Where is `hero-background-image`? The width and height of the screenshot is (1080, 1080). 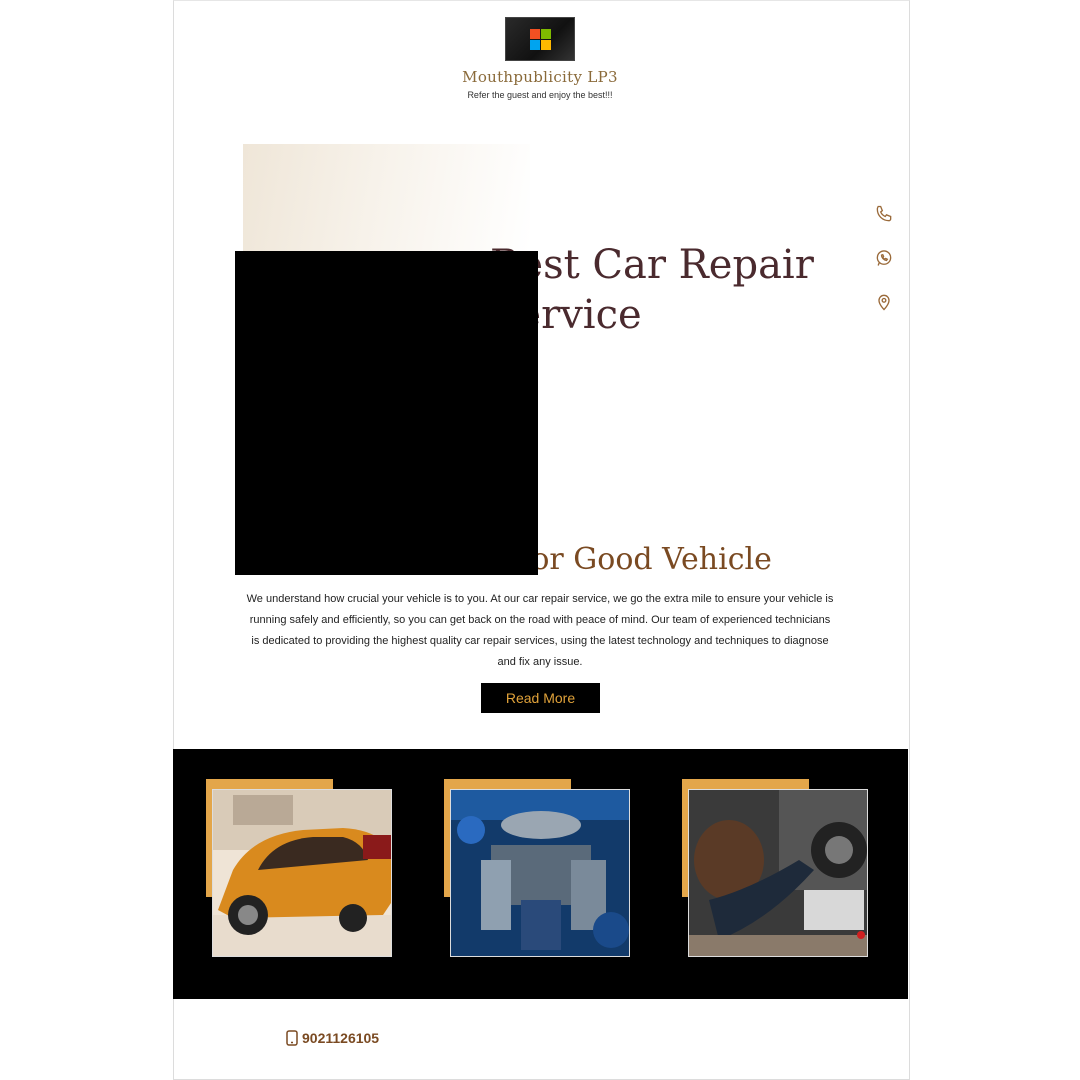 hero-background-image is located at coordinates (386, 199).